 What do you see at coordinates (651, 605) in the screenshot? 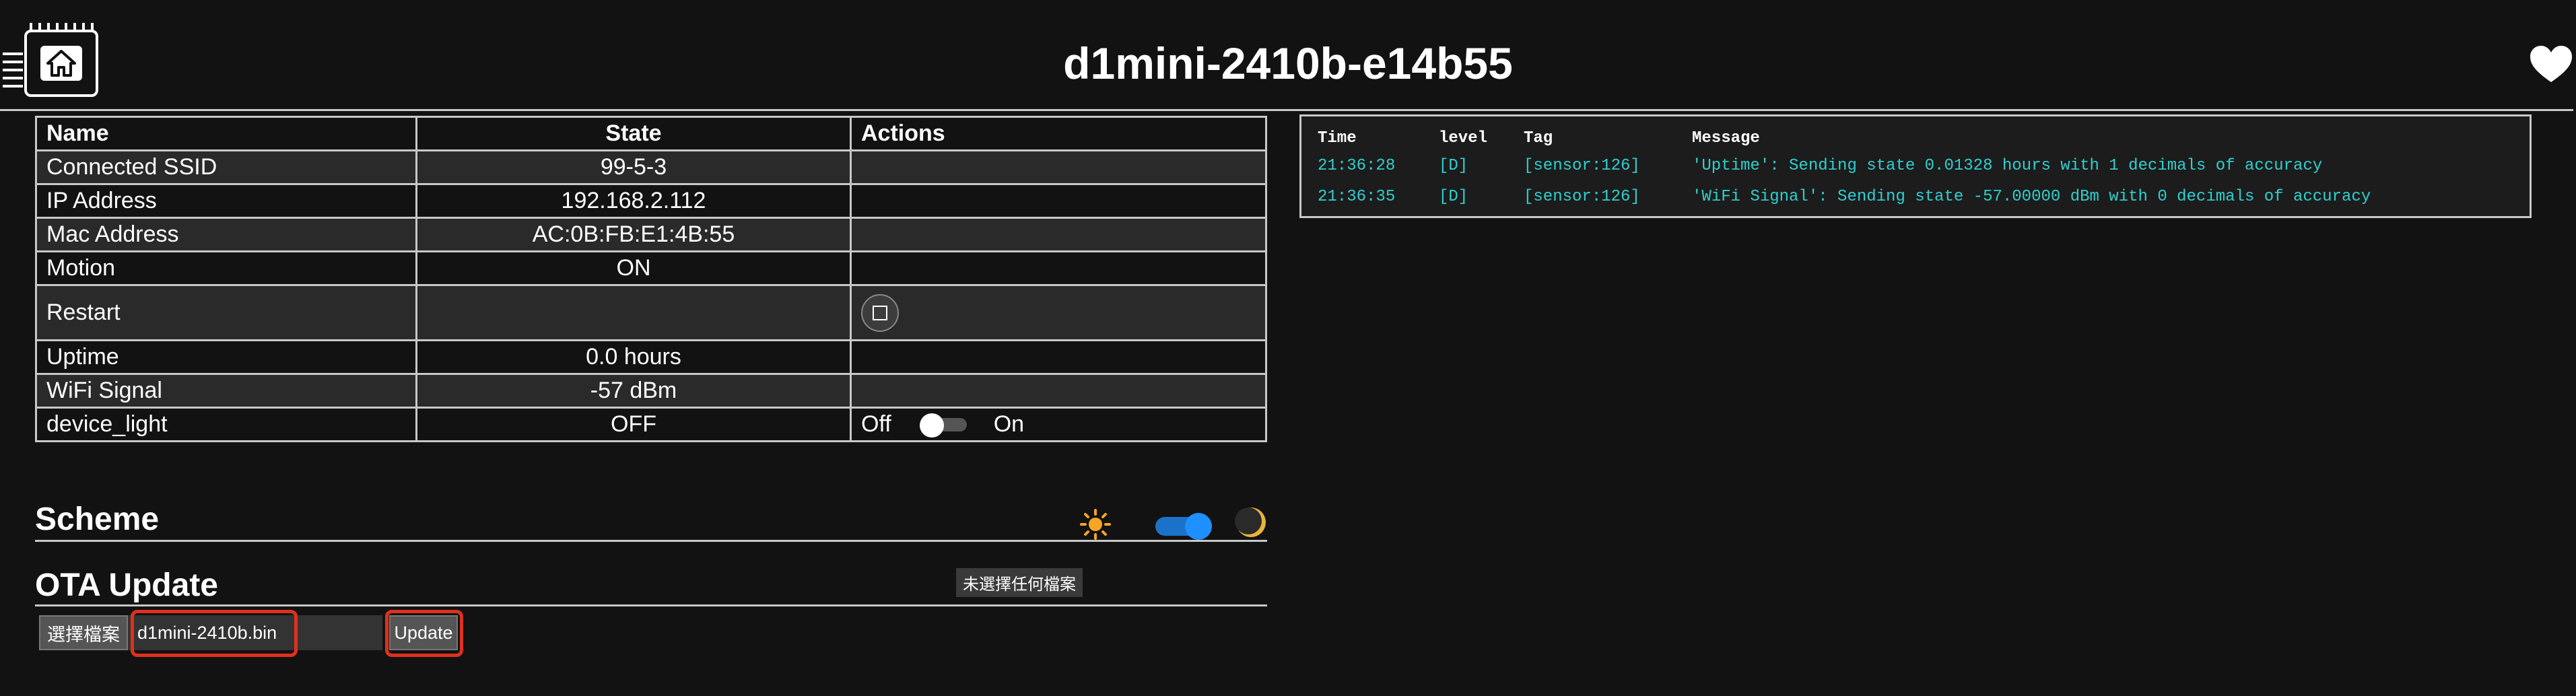
I see `ota-divider` at bounding box center [651, 605].